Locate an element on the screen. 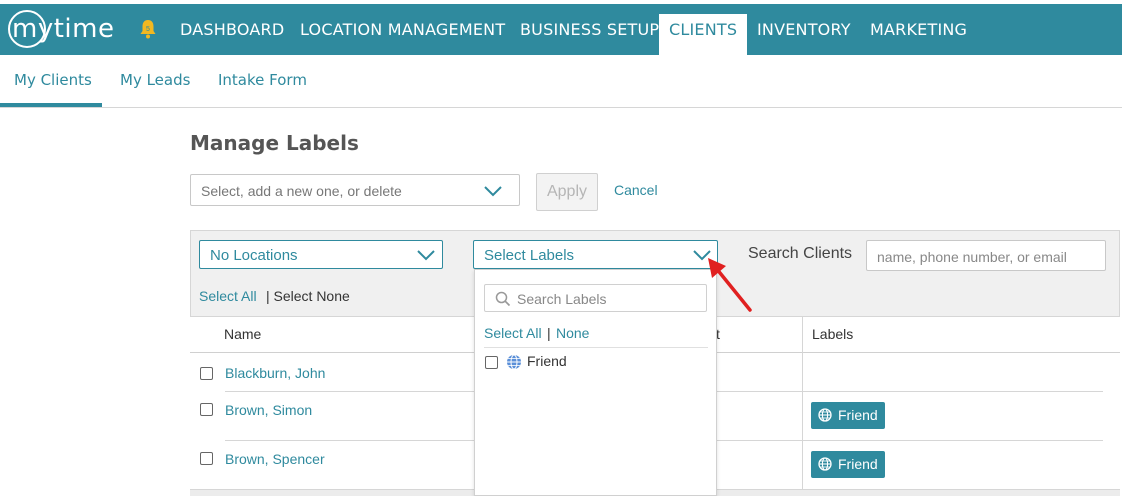 This screenshot has width=1122, height=496. manage-labels-placeholder: Select, add a new one, or delete is located at coordinates (301, 191).